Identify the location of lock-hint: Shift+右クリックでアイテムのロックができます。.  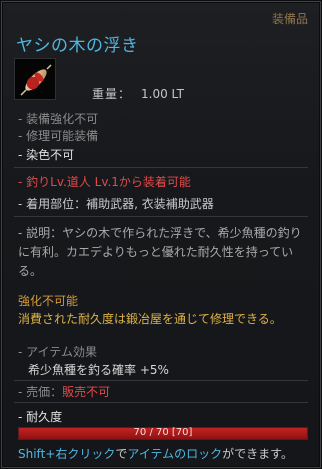
(155, 453).